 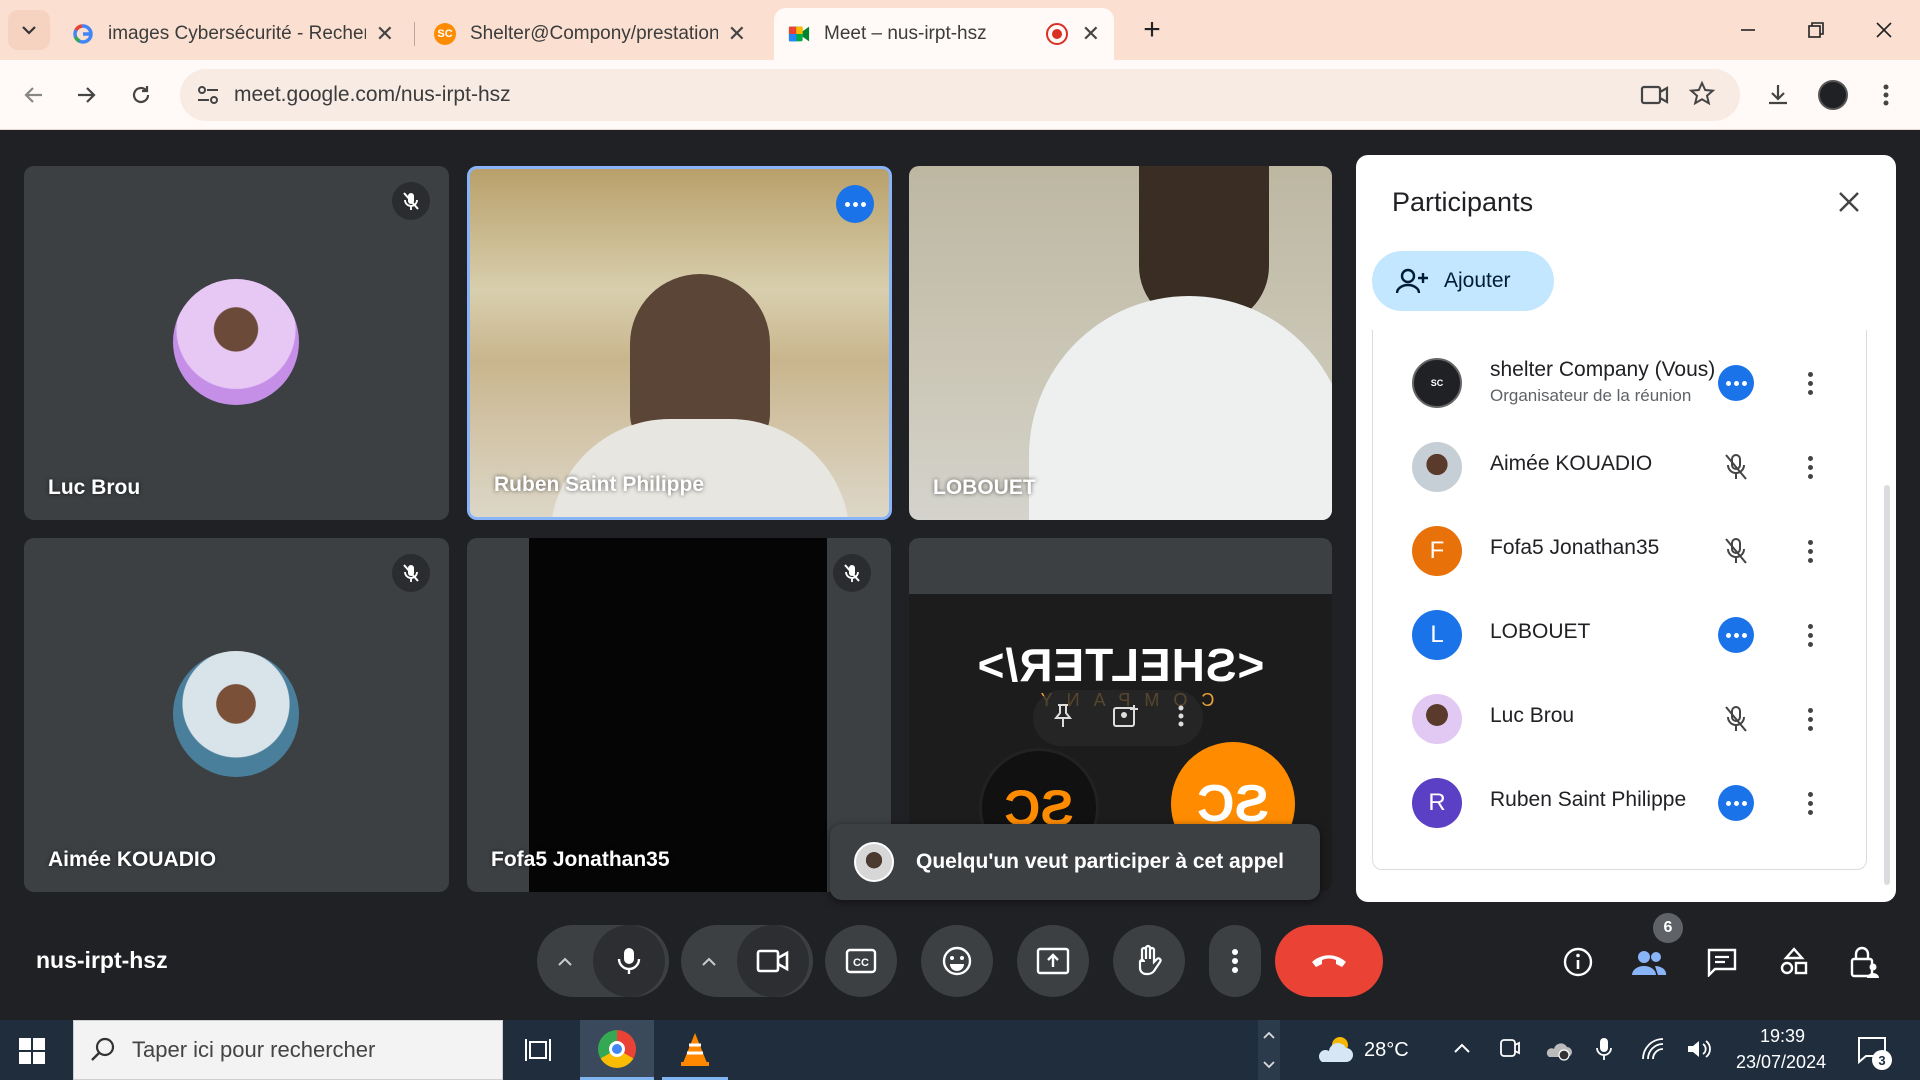 I want to click on task-view-button, so click(x=539, y=1052).